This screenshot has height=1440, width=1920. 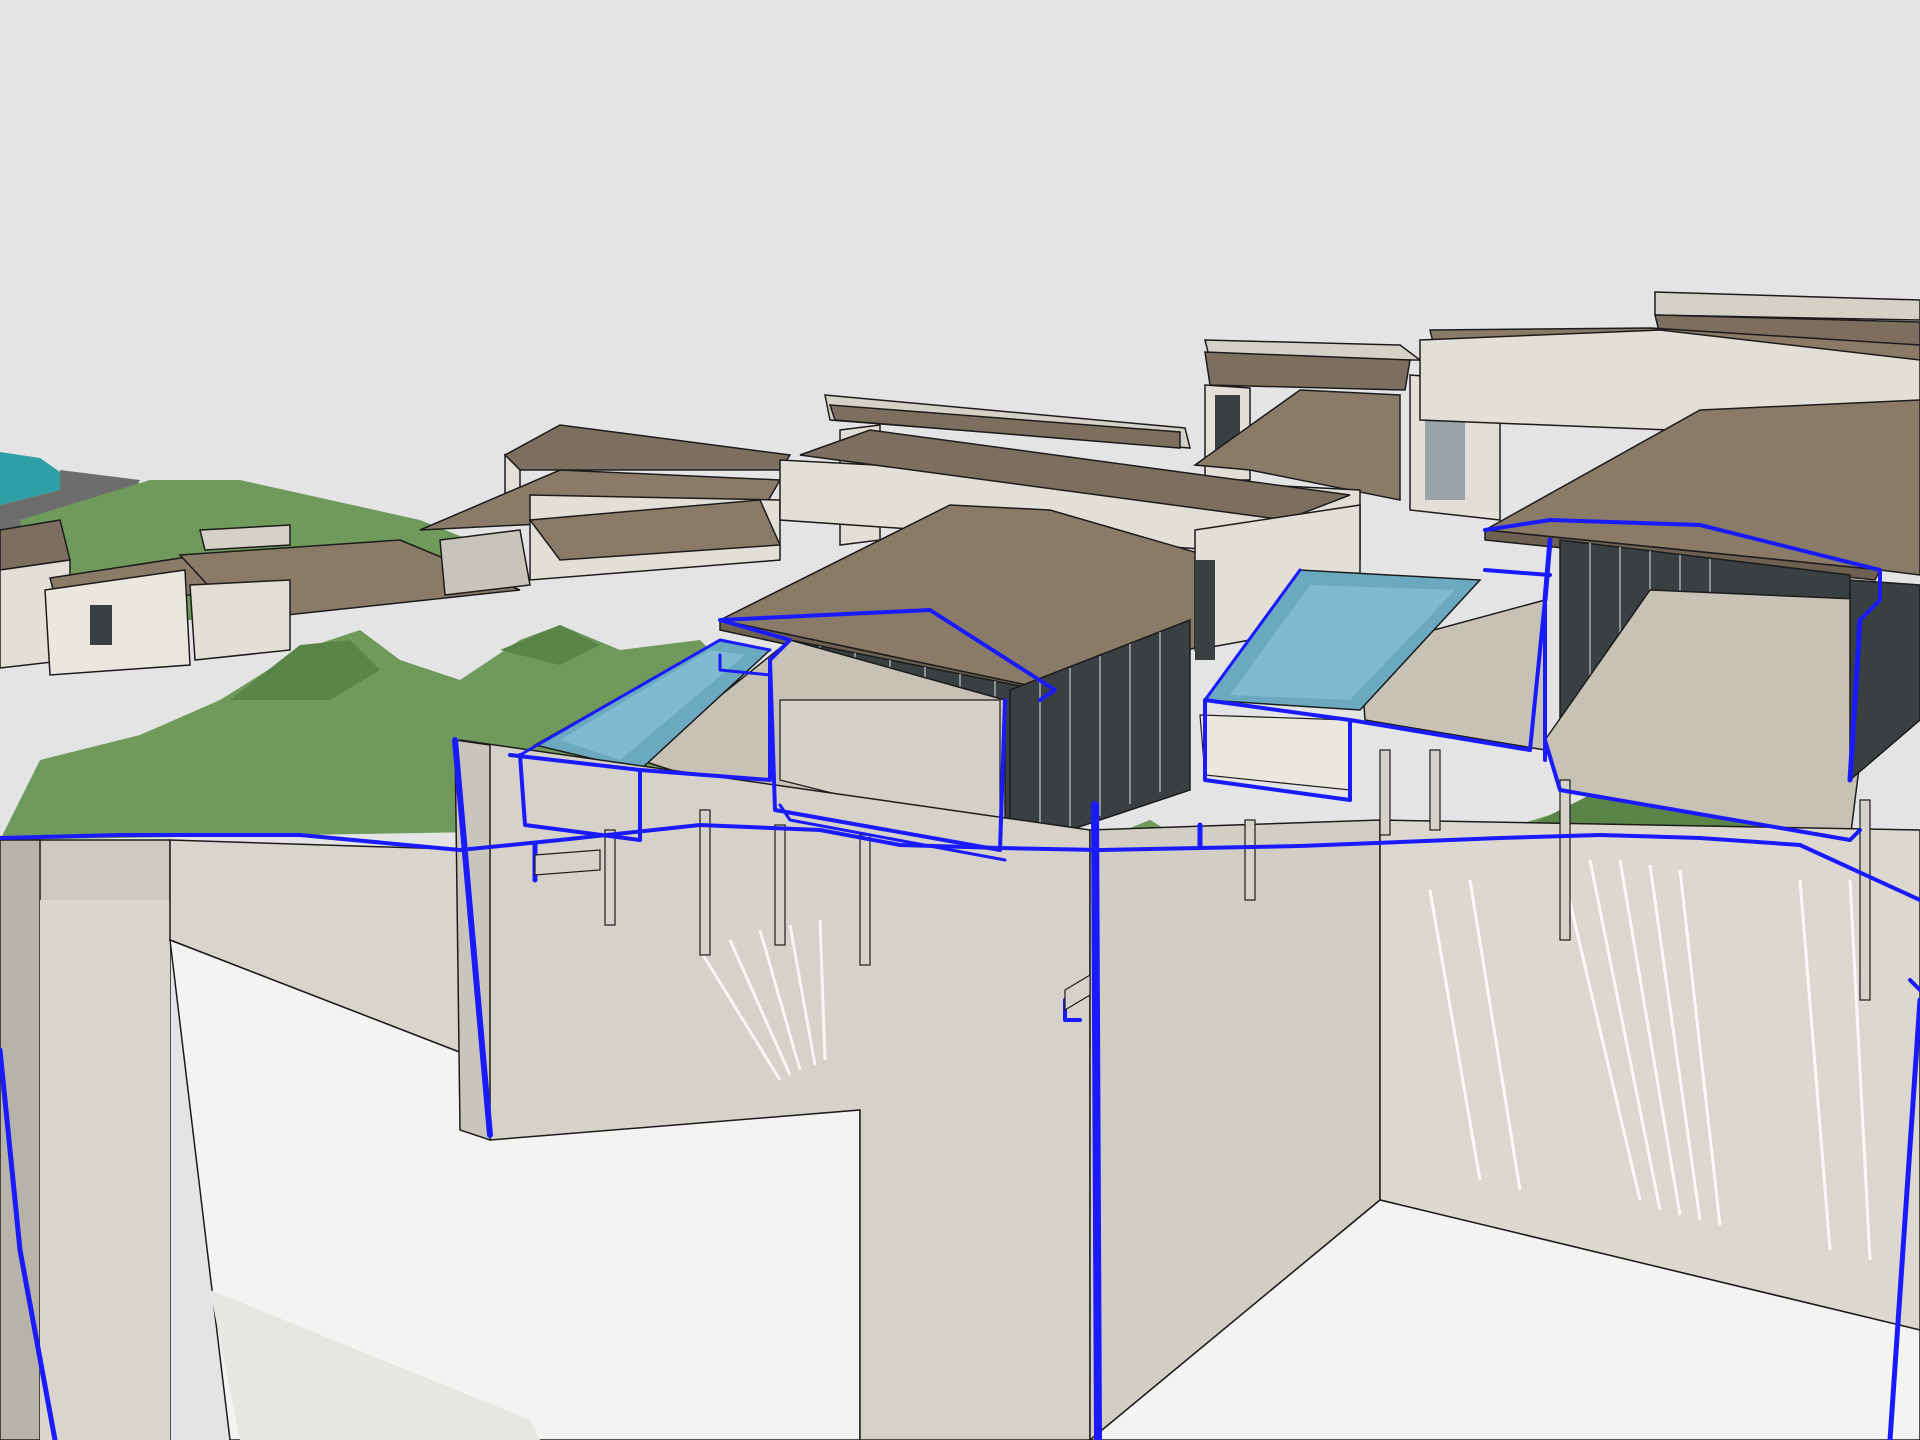 What do you see at coordinates (1096, 1120) in the screenshot?
I see `section-plane-right` at bounding box center [1096, 1120].